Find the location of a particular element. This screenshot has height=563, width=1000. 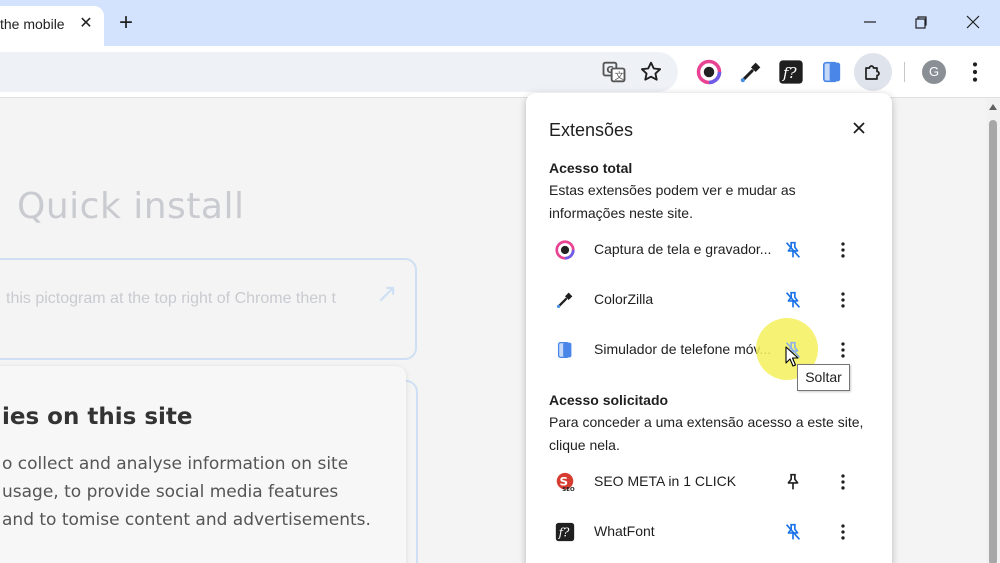

toolbar-divider is located at coordinates (904, 72).